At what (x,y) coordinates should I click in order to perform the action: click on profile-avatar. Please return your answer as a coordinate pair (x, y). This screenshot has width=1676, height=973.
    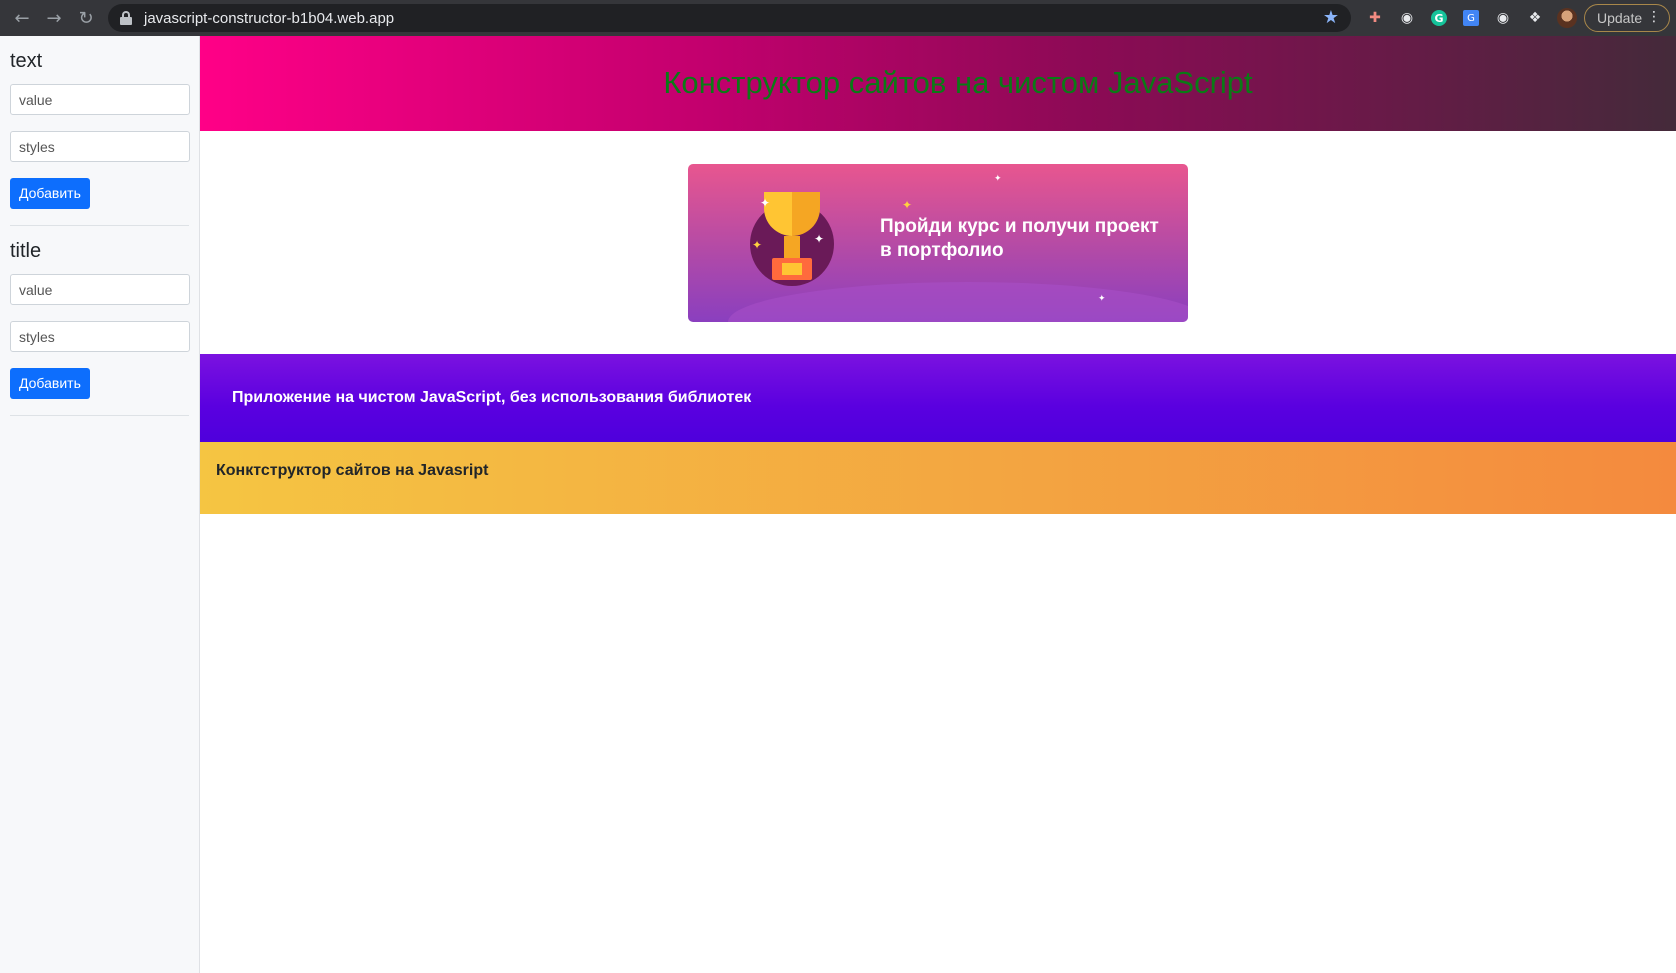
    Looking at the image, I should click on (1567, 18).